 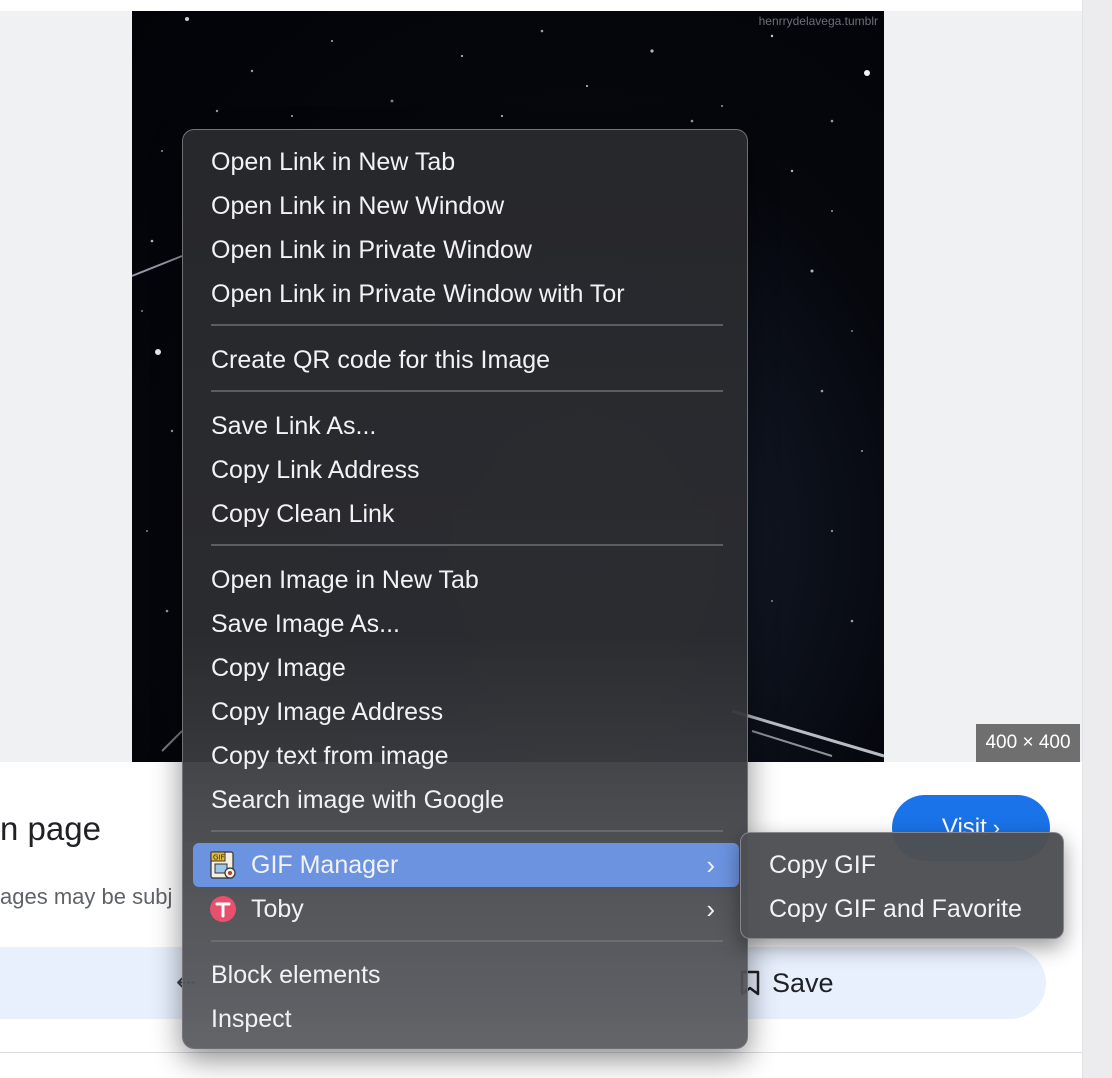 What do you see at coordinates (219, 858) in the screenshot?
I see `svg-text: GIF` at bounding box center [219, 858].